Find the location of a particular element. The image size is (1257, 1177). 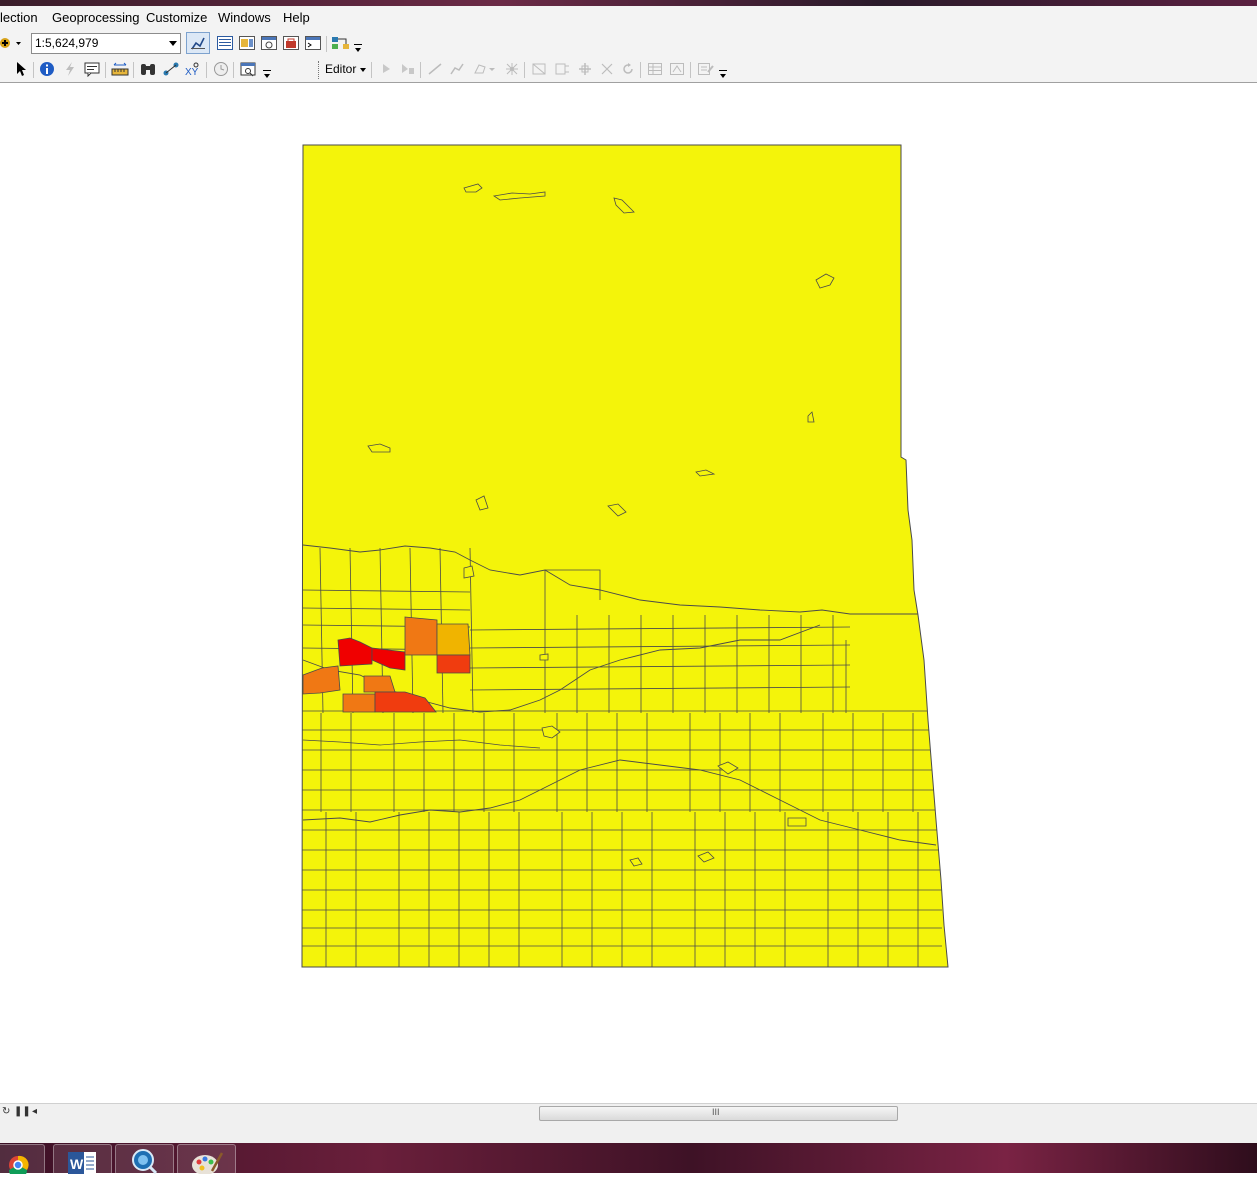

create-features-button is located at coordinates (706, 69).